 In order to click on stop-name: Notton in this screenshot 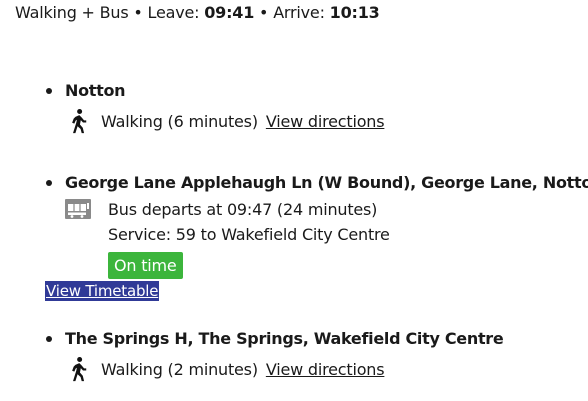, I will do `click(95, 90)`.